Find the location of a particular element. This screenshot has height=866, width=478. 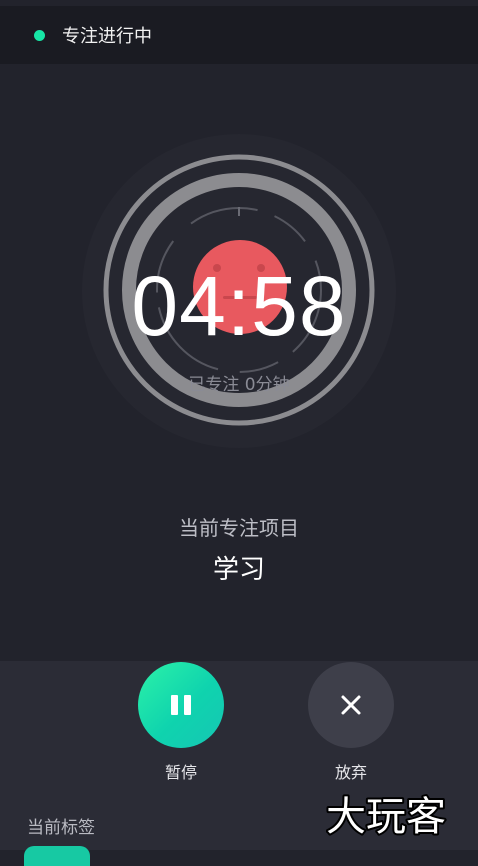

watermark-logo: 大玩客 大玩客 is located at coordinates (387, 816).